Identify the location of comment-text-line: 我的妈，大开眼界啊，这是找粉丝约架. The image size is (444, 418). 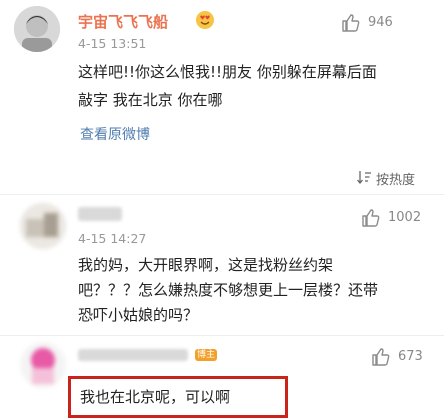
(206, 265).